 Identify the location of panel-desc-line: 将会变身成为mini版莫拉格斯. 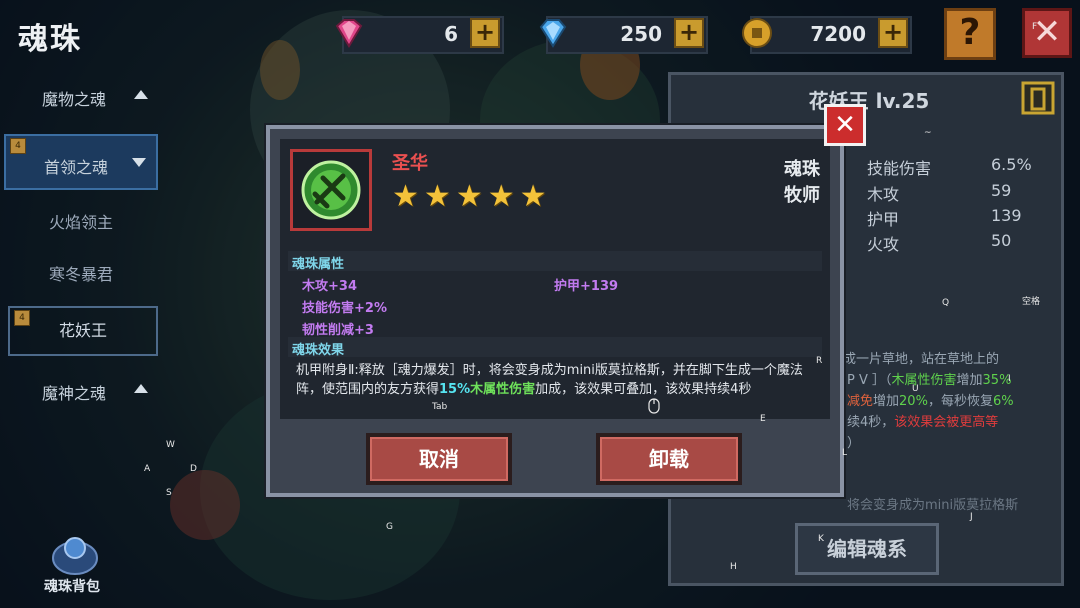
(933, 505).